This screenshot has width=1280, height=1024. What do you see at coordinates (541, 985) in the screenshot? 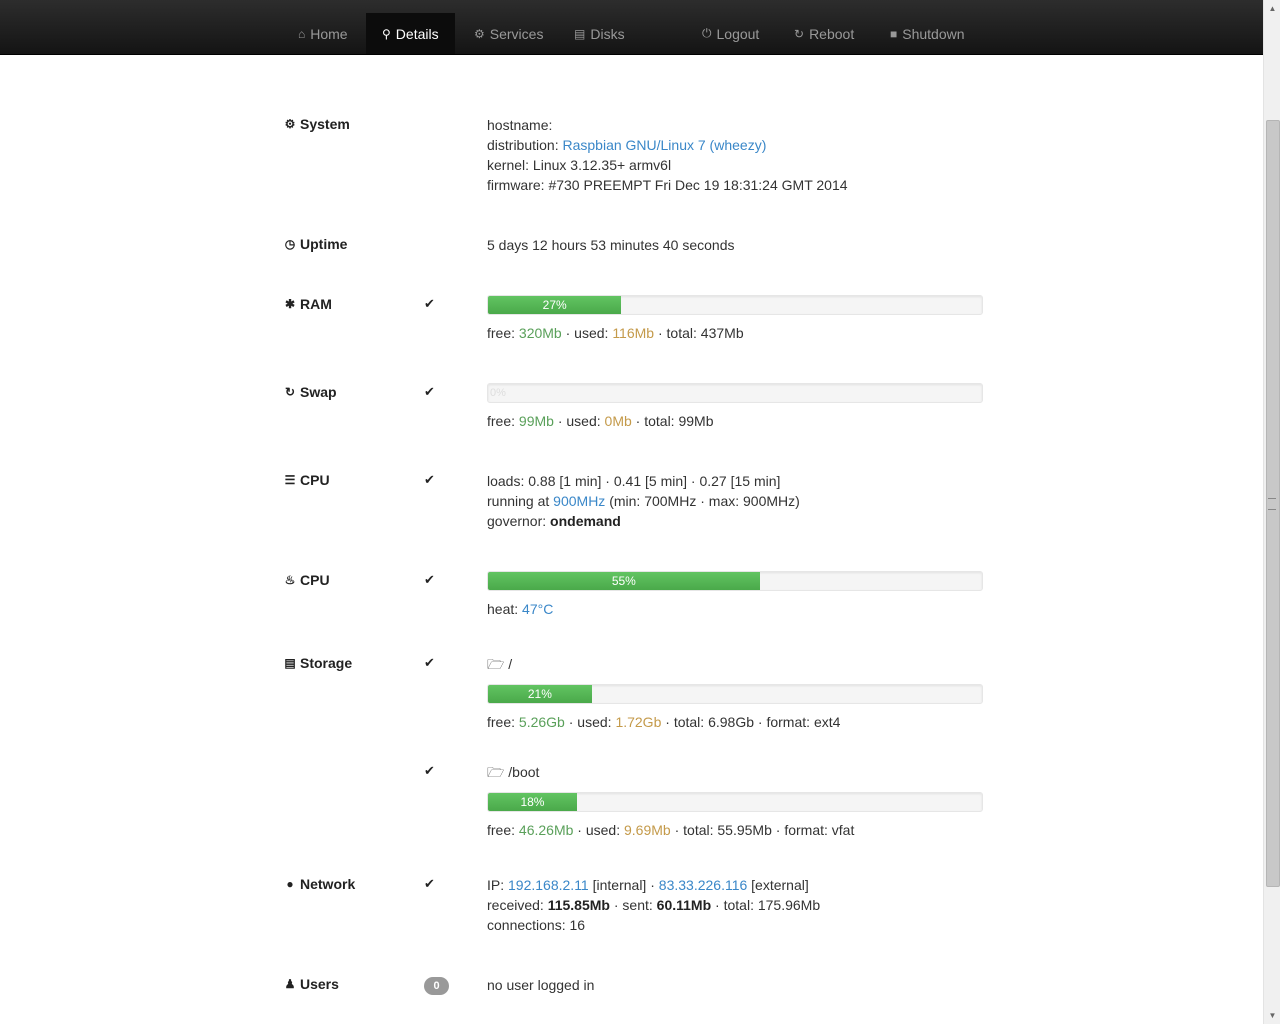
I see `users-message: no user logged in` at bounding box center [541, 985].